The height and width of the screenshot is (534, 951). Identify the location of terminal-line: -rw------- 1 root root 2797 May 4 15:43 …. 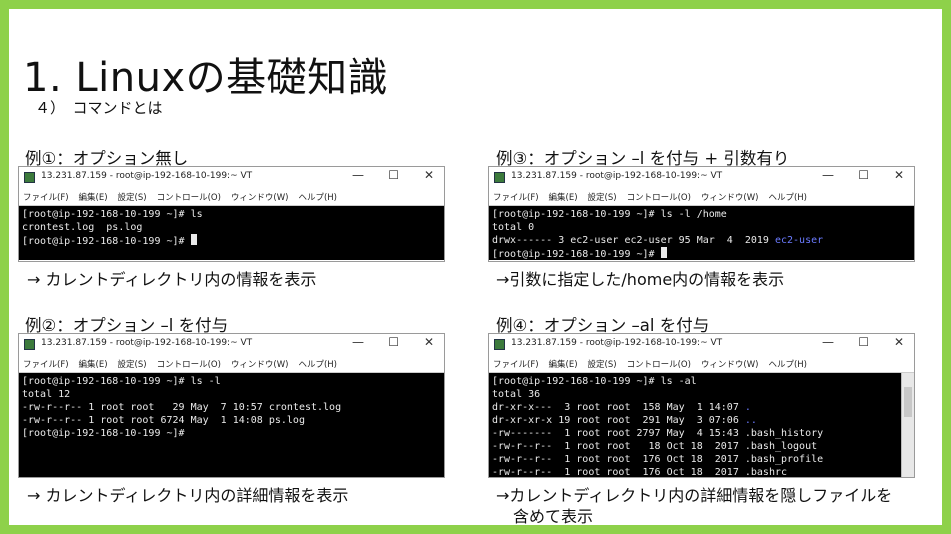
(658, 433).